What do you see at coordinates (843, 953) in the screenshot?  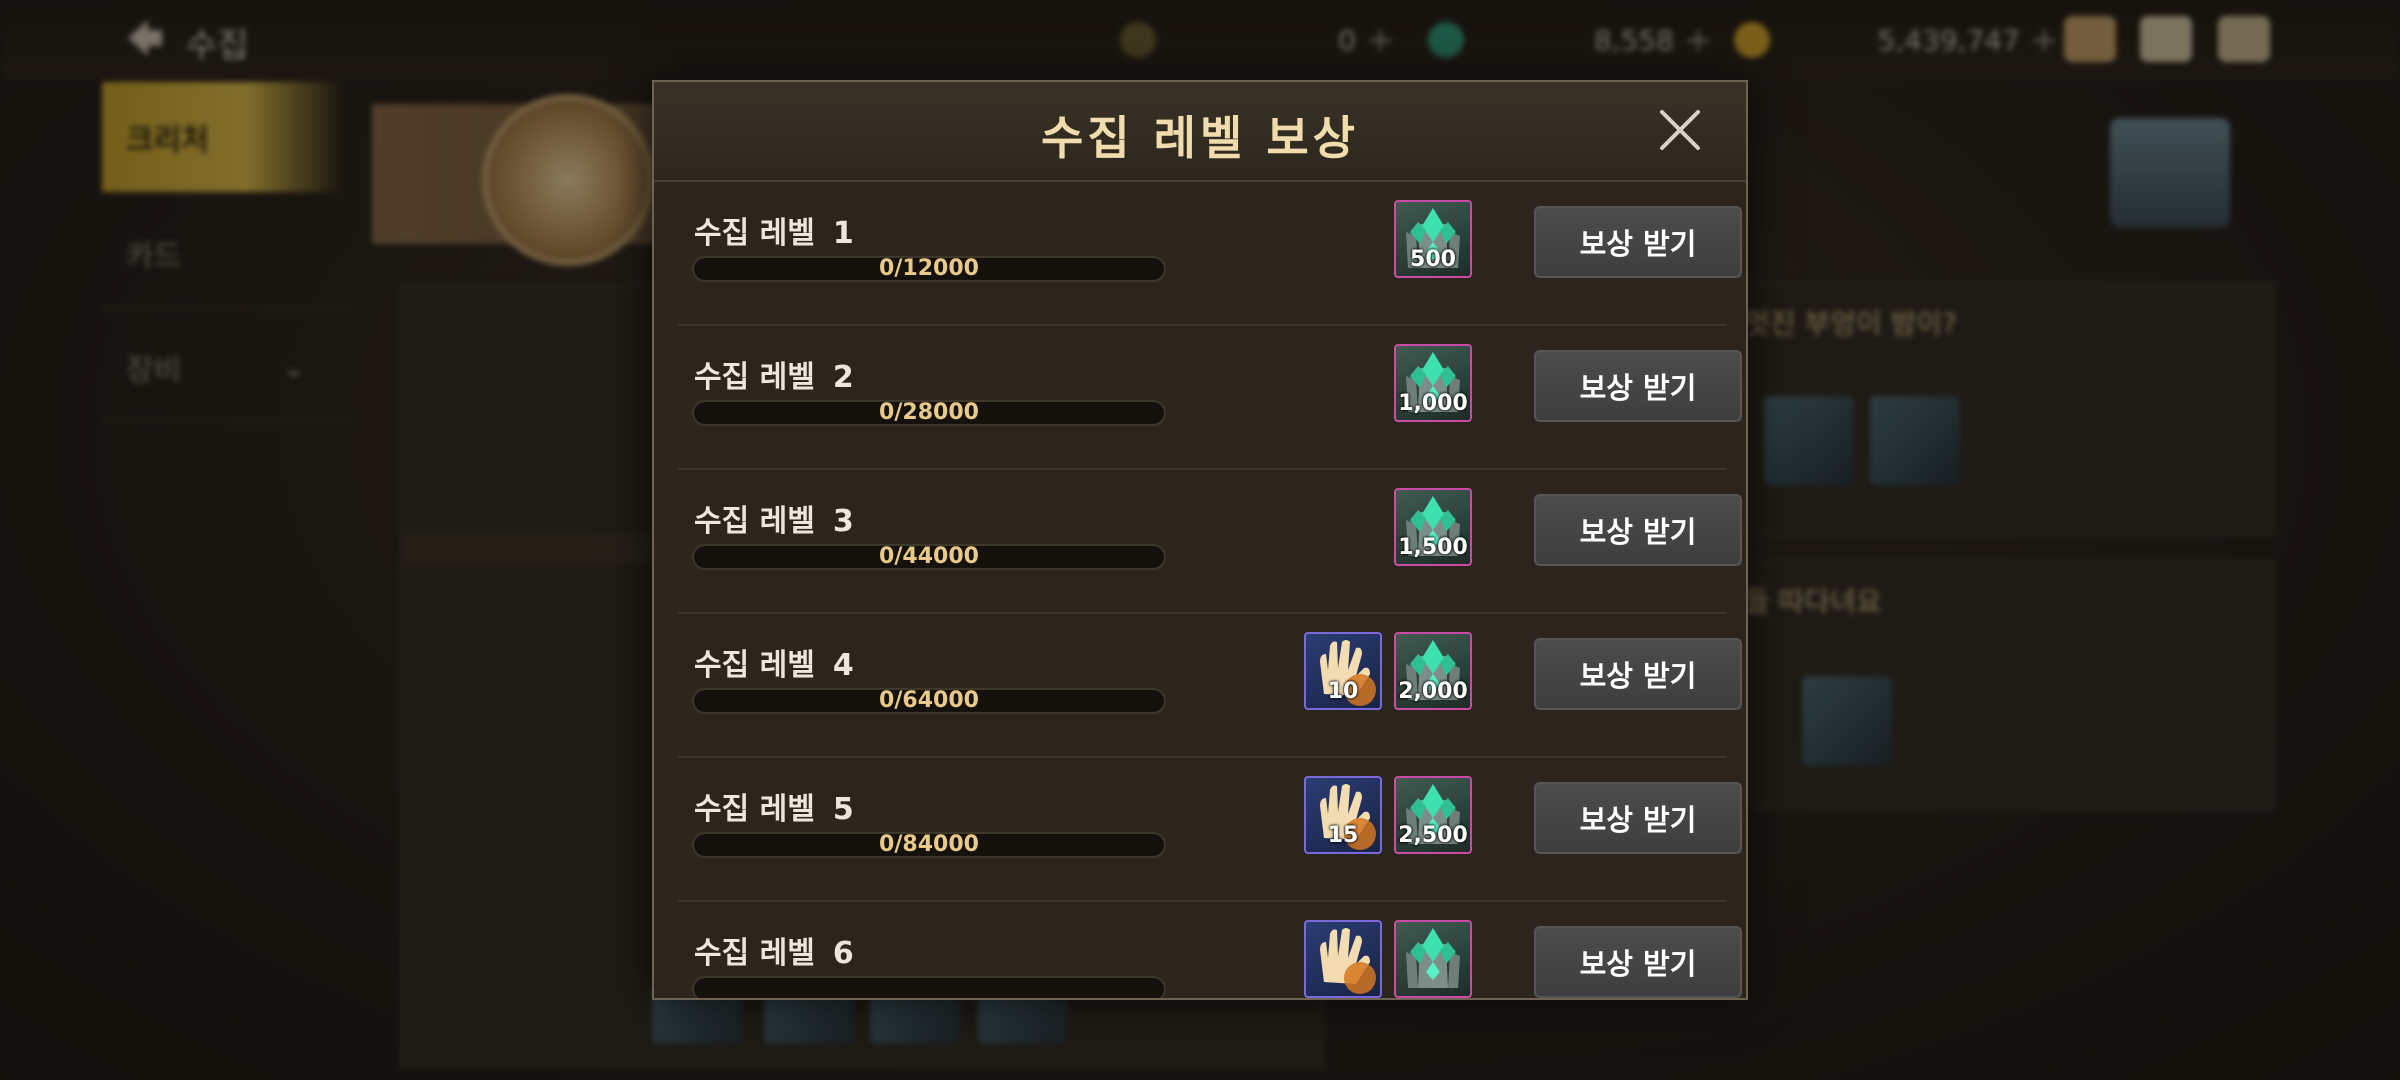 I see `row-level-number: 6` at bounding box center [843, 953].